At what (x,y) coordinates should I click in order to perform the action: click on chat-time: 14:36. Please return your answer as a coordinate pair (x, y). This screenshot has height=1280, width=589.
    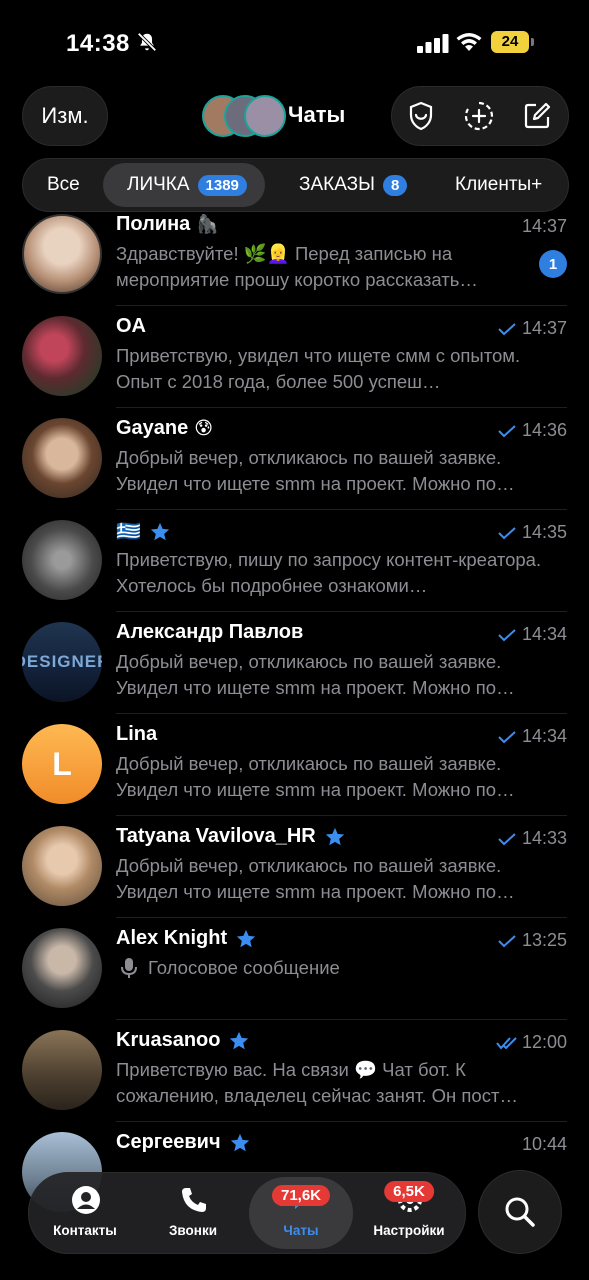
    Looking at the image, I should click on (544, 430).